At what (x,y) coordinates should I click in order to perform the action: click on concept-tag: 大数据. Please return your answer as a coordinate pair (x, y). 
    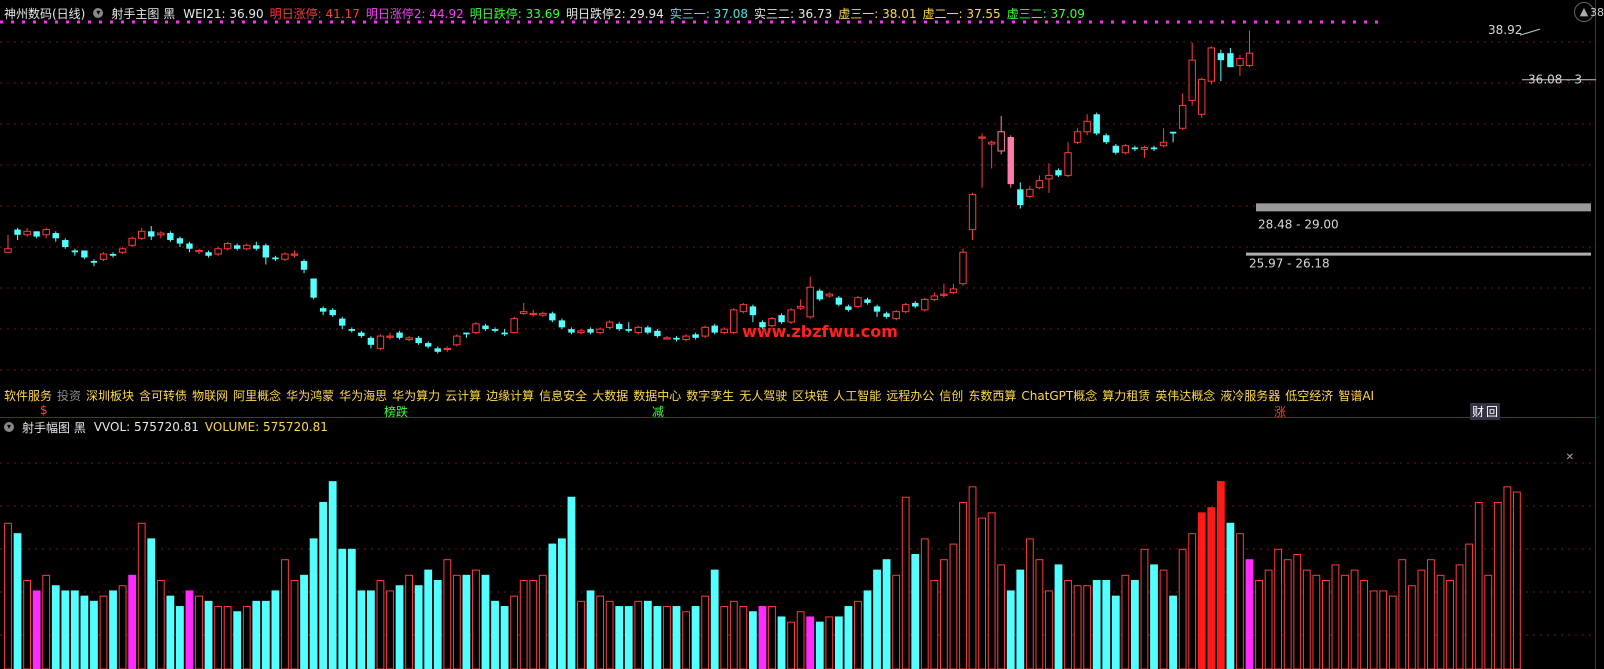
    Looking at the image, I should click on (610, 396).